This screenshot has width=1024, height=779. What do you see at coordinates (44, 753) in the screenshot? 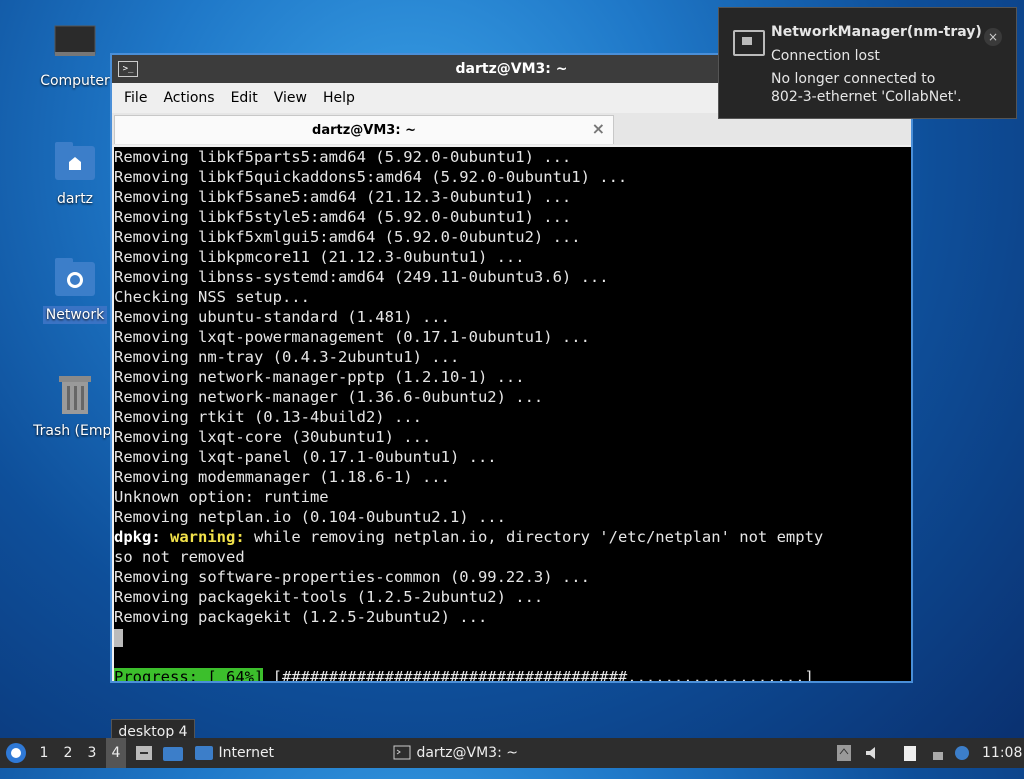
I see `desktop-switch-1: 1` at bounding box center [44, 753].